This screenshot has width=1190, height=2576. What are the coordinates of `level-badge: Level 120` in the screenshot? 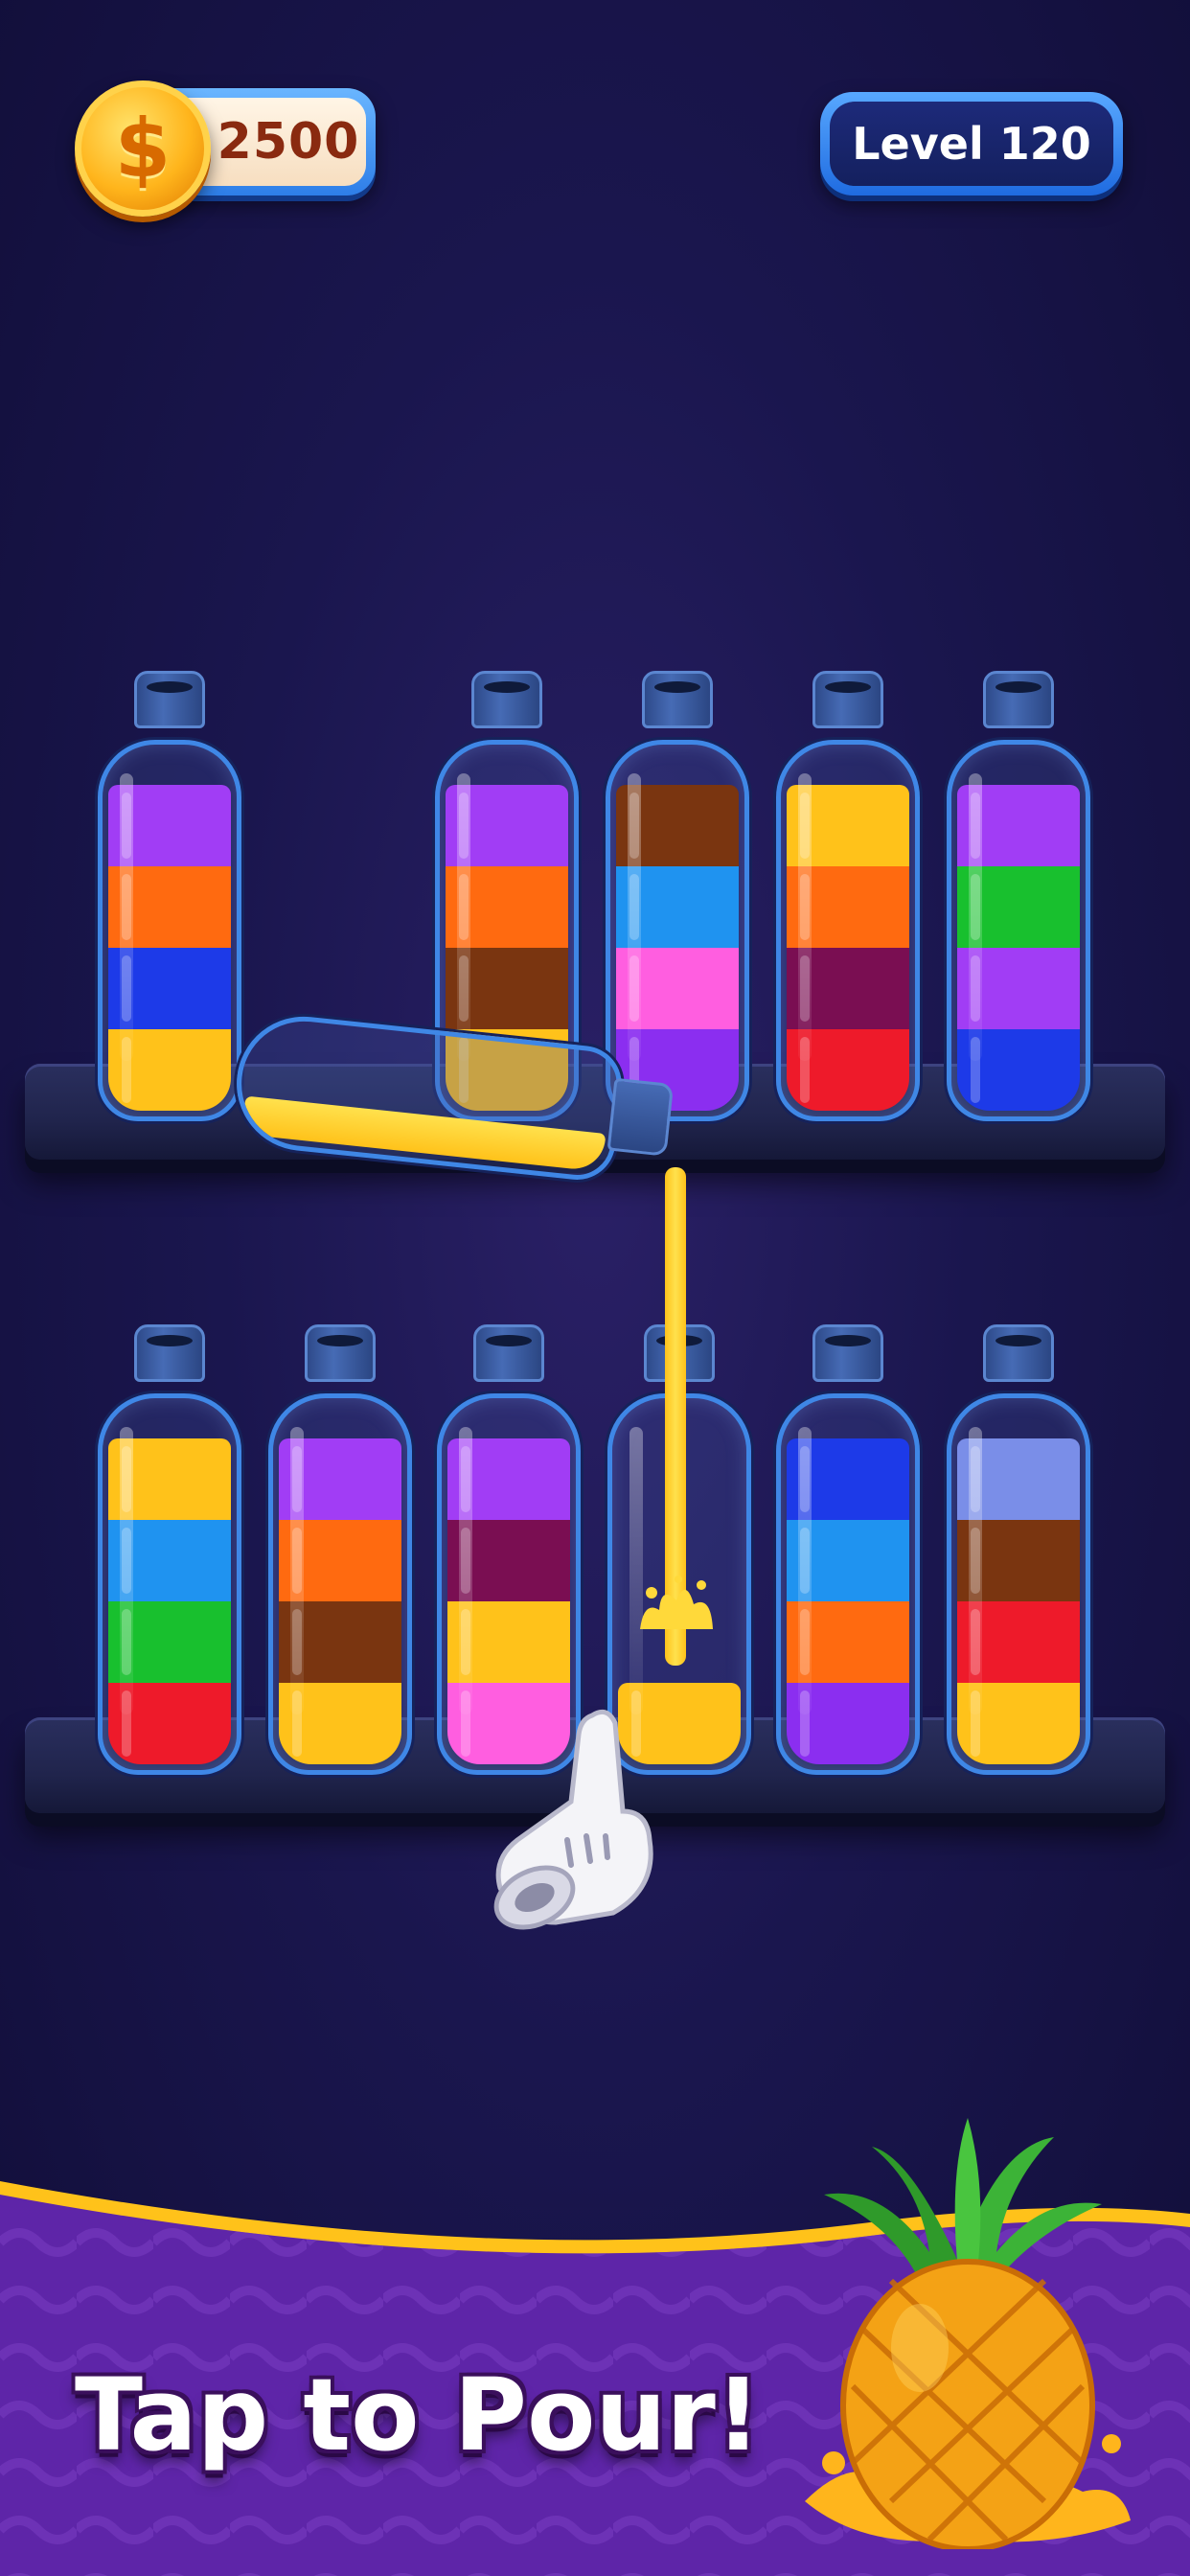 It's located at (972, 144).